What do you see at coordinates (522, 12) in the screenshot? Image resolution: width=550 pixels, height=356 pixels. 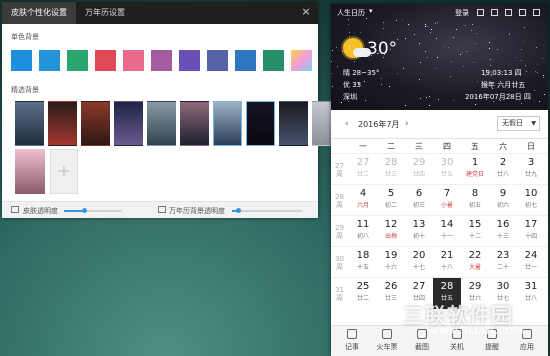 I see `minimize-icon` at bounding box center [522, 12].